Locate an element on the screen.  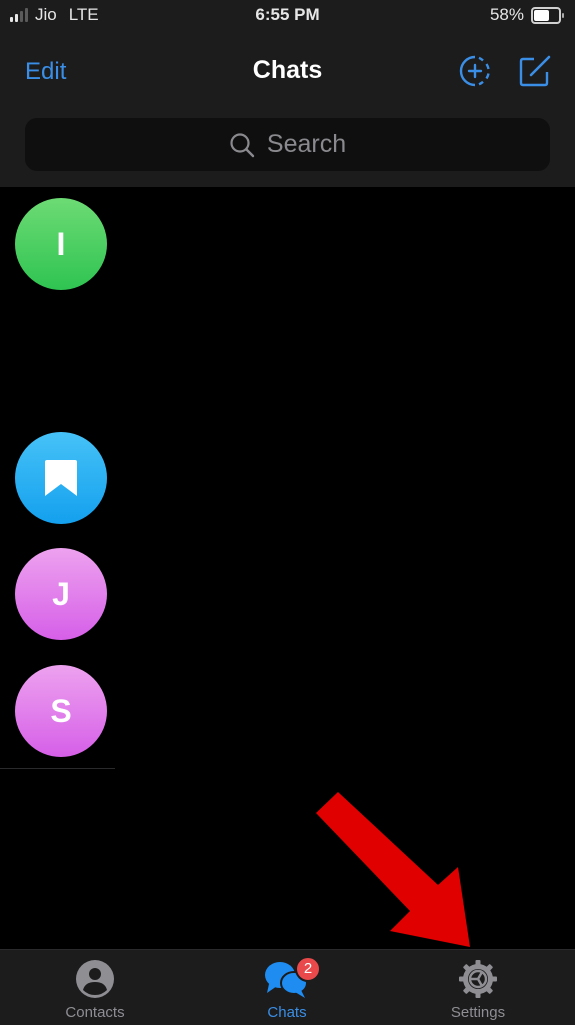
tab-chats: 2 Chats is located at coordinates (287, 987).